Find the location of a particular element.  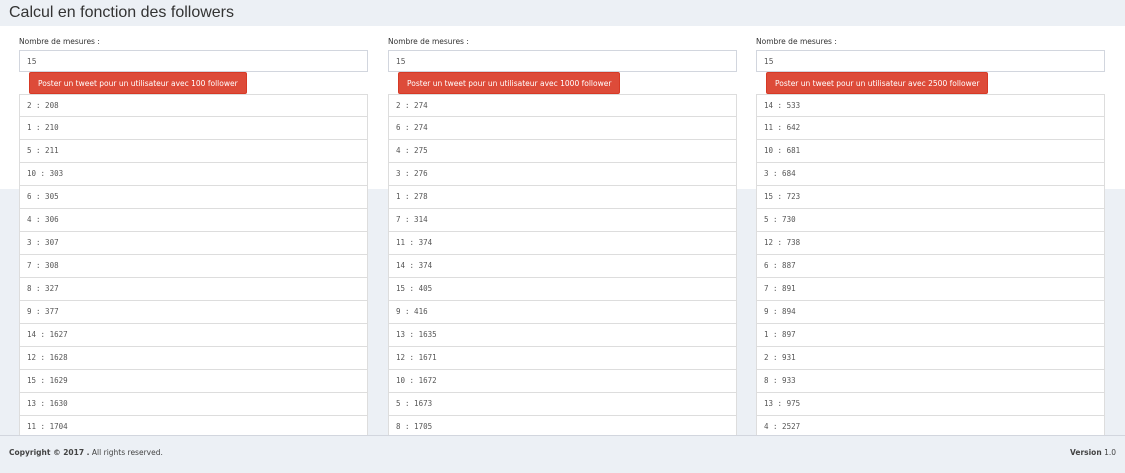

list-item: 15 : 1629 is located at coordinates (193, 381).